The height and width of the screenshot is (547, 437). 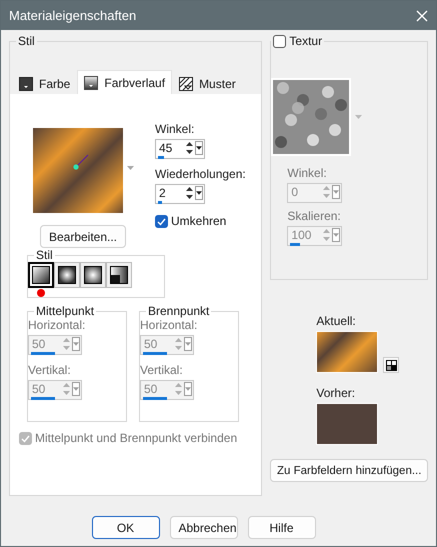 What do you see at coordinates (305, 41) in the screenshot?
I see `checkbox-label: Textur` at bounding box center [305, 41].